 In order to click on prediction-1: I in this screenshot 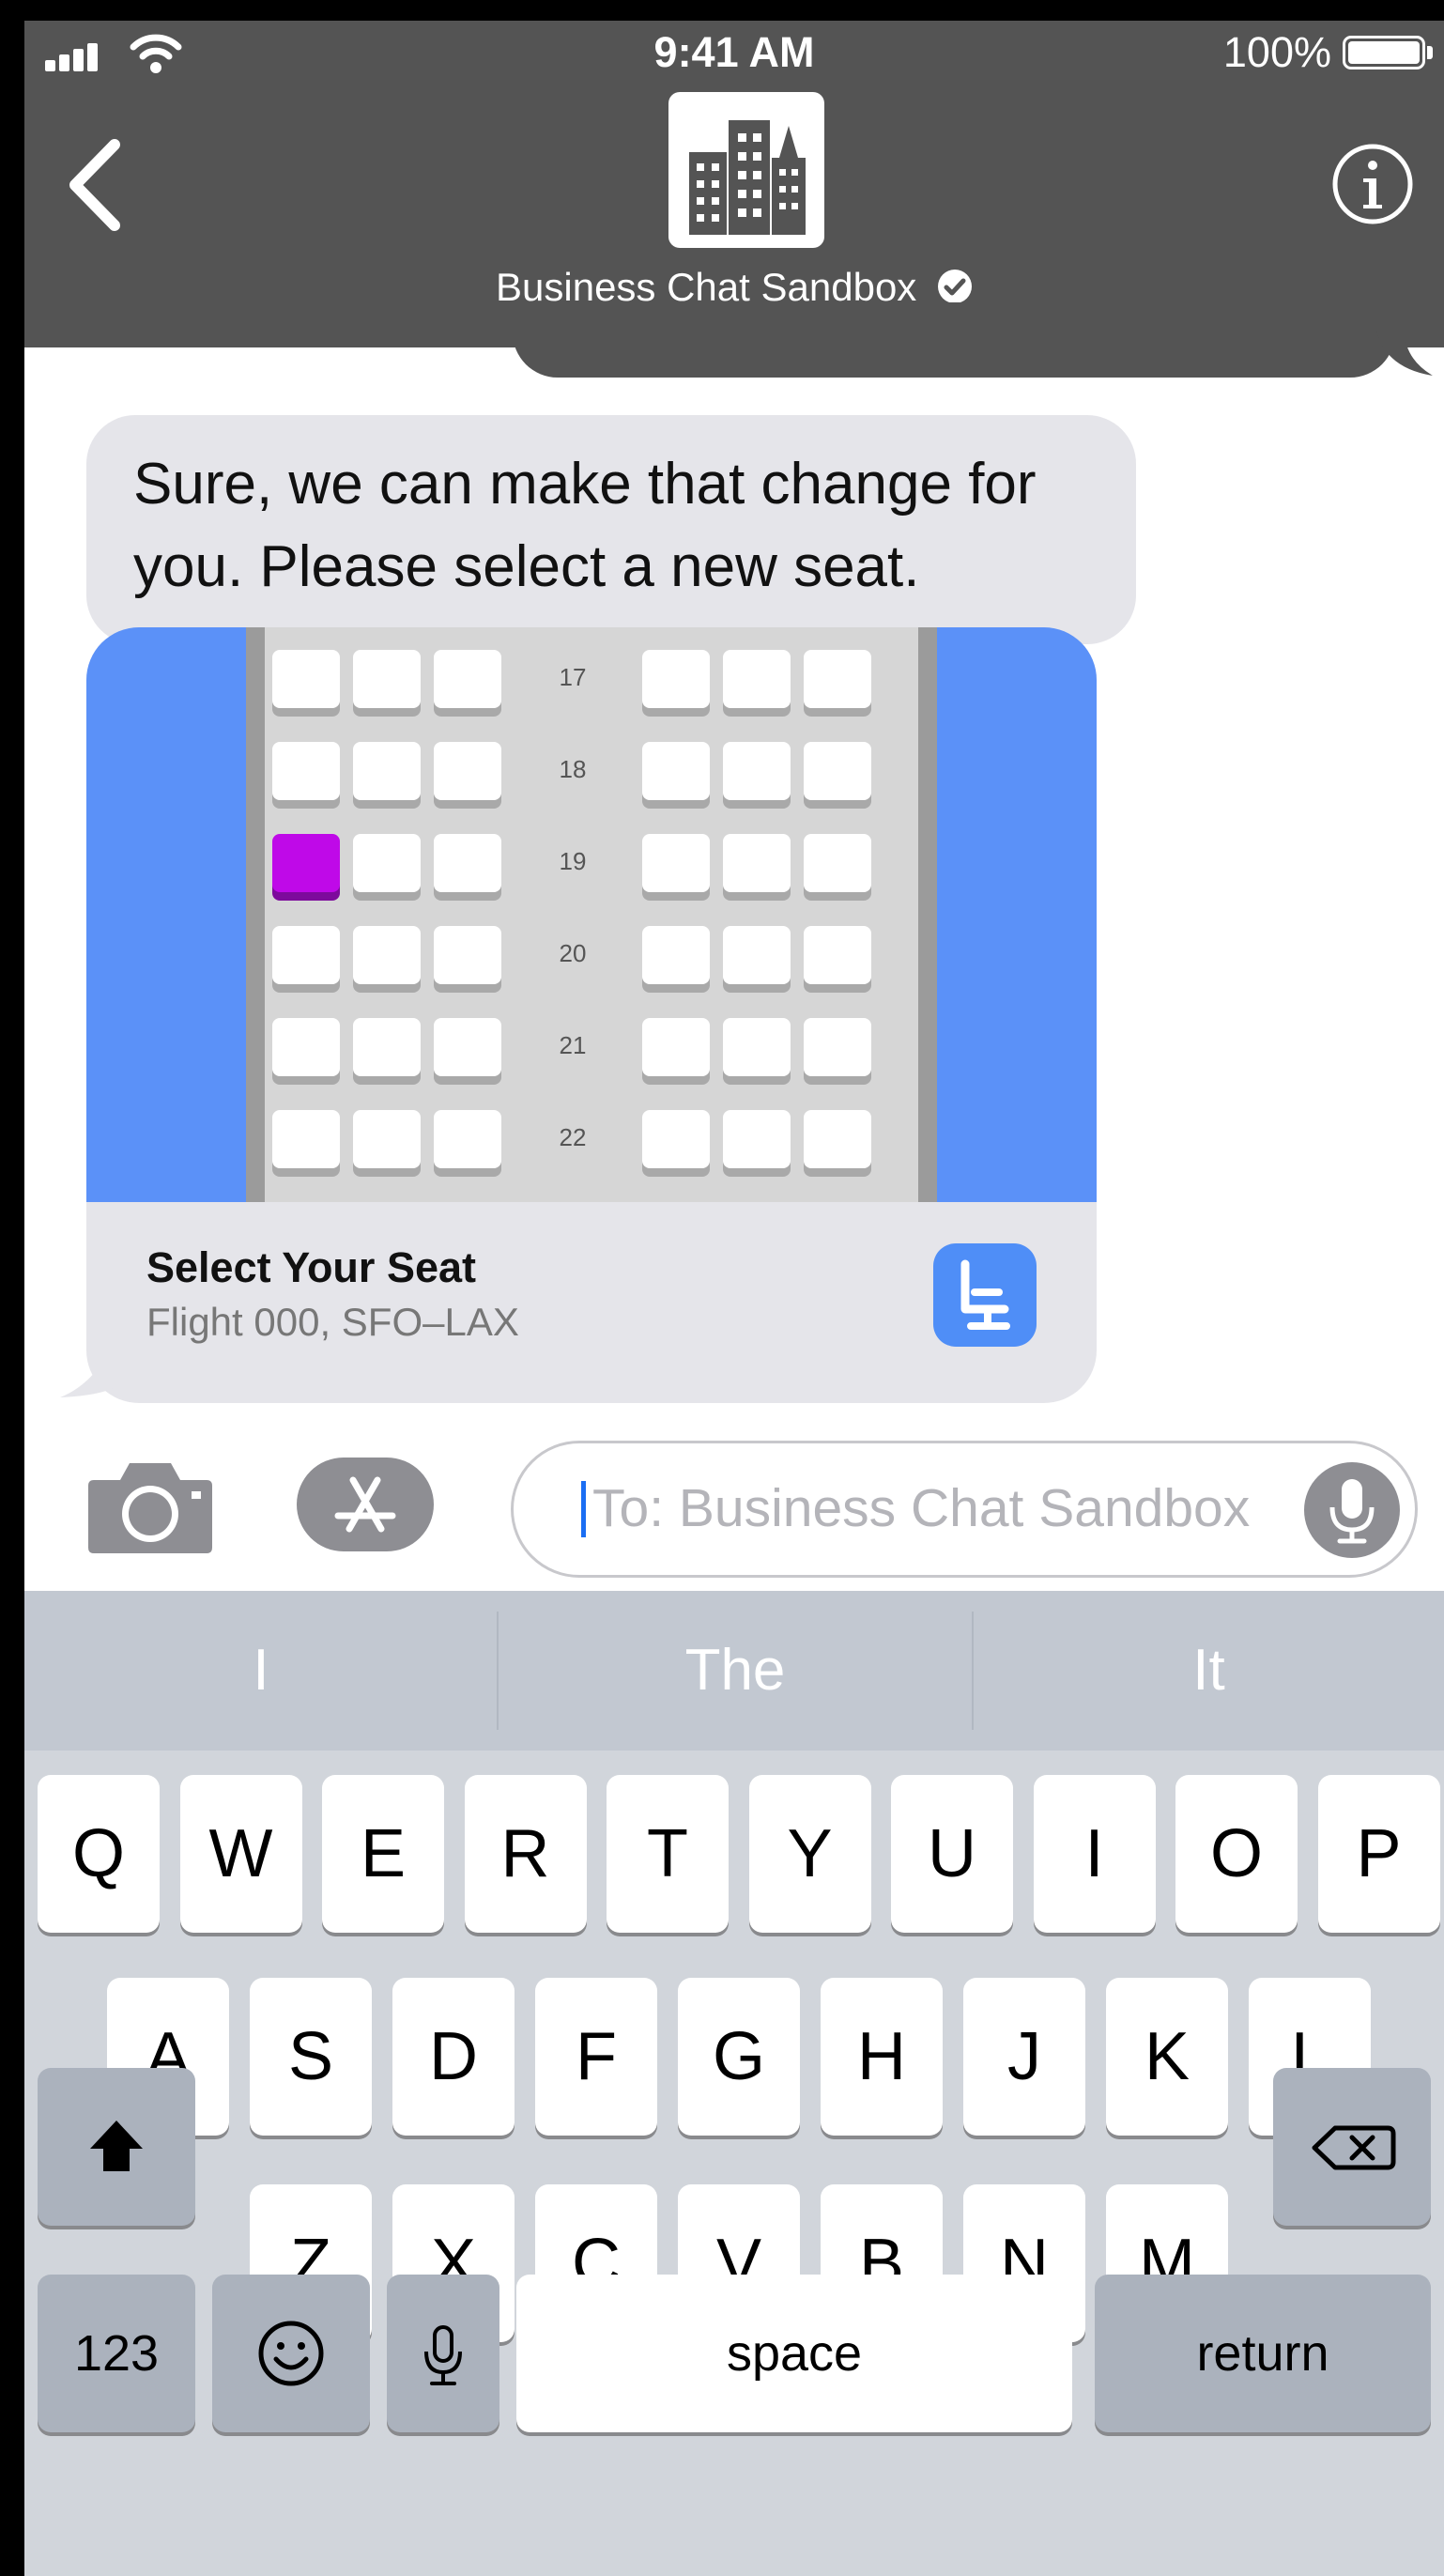, I will do `click(261, 1671)`.